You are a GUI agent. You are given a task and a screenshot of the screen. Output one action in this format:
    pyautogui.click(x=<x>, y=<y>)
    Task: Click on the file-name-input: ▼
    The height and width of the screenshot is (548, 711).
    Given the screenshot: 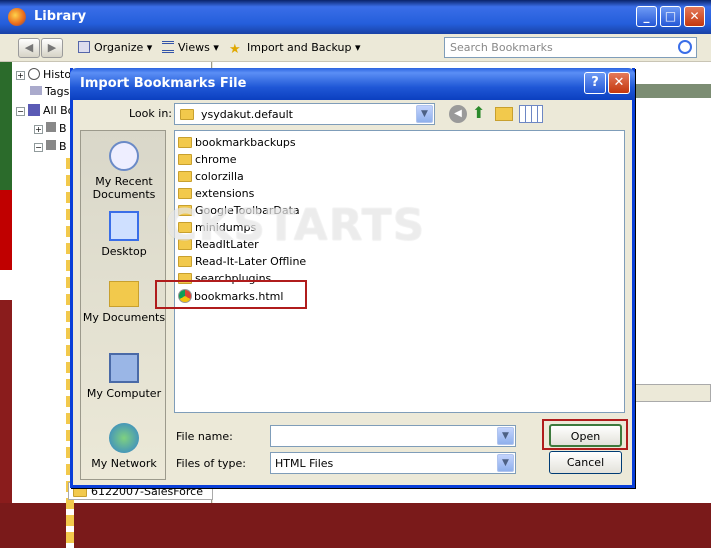 What is the action you would take?
    pyautogui.click(x=393, y=436)
    